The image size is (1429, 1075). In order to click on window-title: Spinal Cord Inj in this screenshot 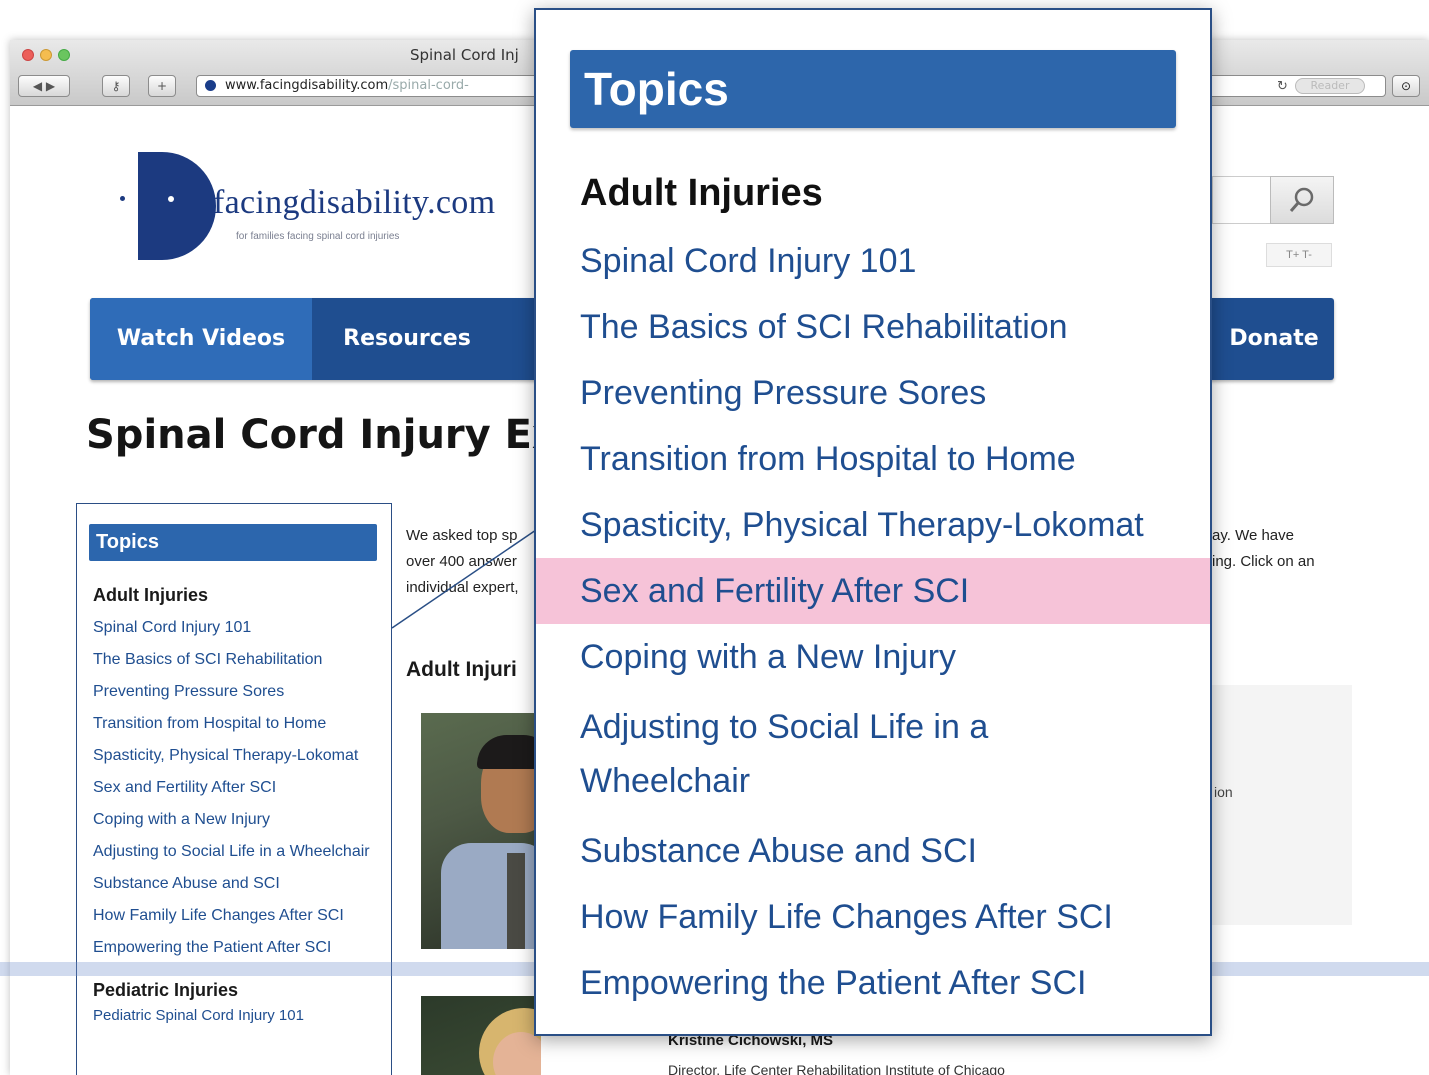, I will do `click(464, 55)`.